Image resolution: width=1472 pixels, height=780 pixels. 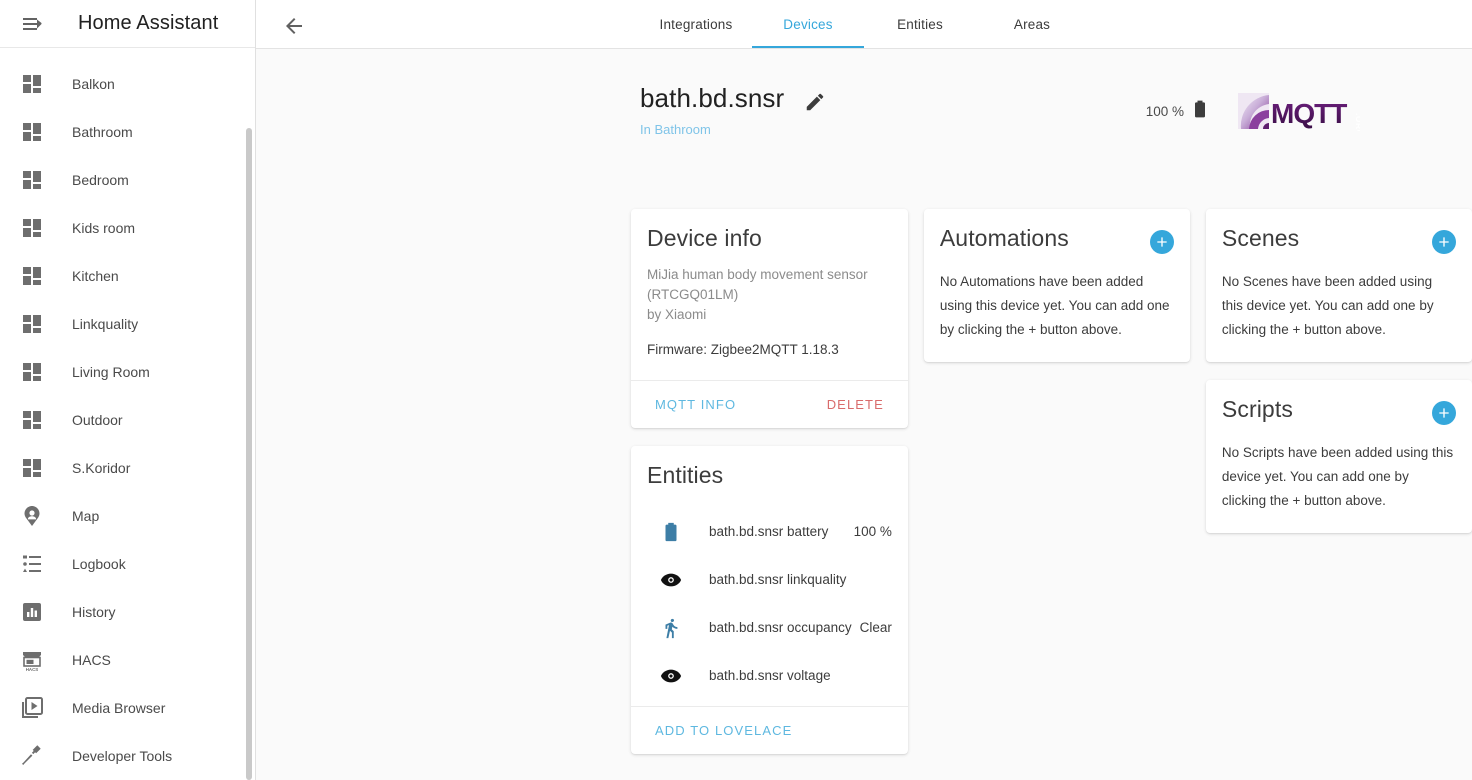 What do you see at coordinates (95, 276) in the screenshot?
I see `sidebar-item-label: Kitchen` at bounding box center [95, 276].